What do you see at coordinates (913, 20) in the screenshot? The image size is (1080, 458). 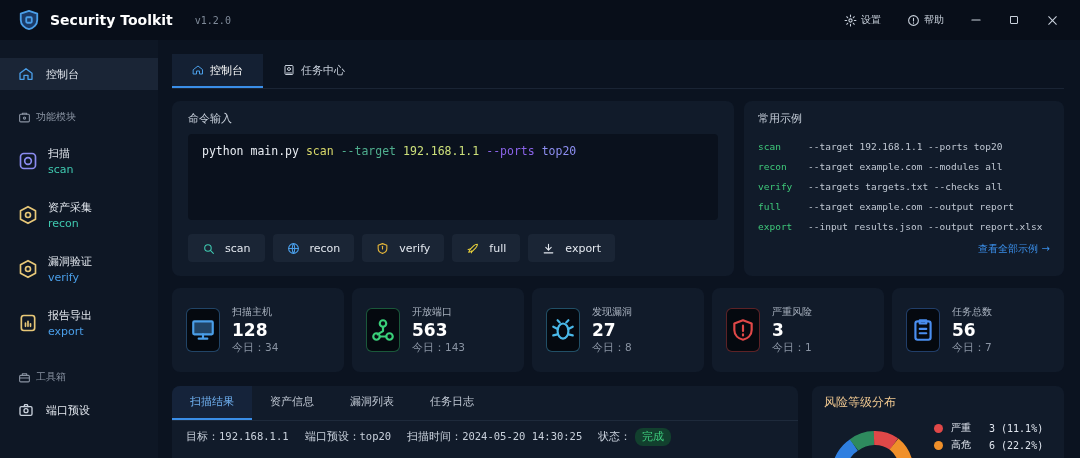 I see `help-icon` at bounding box center [913, 20].